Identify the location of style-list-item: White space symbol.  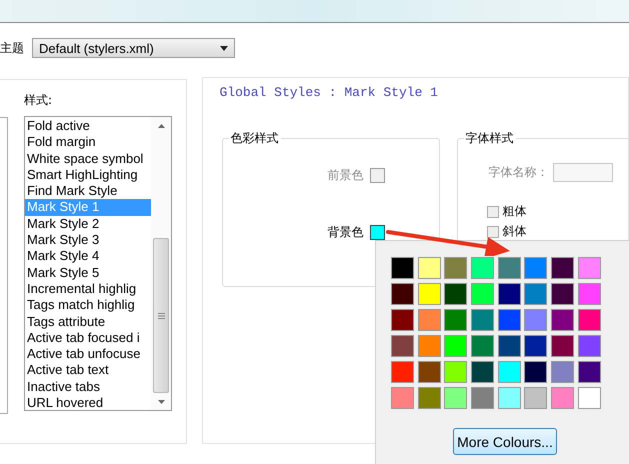
(88, 158).